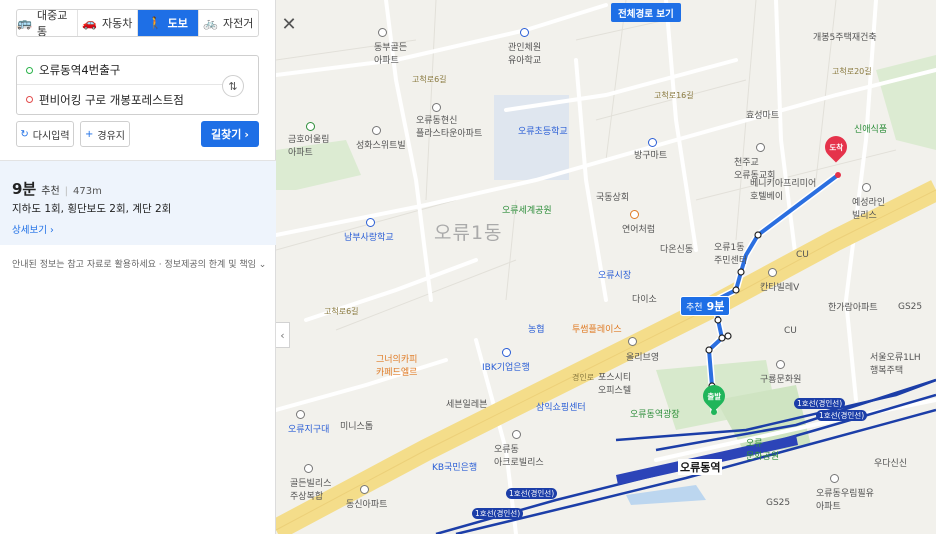 This screenshot has height=534, width=936. Describe the element at coordinates (760, 147) in the screenshot. I see `church-icon` at that location.